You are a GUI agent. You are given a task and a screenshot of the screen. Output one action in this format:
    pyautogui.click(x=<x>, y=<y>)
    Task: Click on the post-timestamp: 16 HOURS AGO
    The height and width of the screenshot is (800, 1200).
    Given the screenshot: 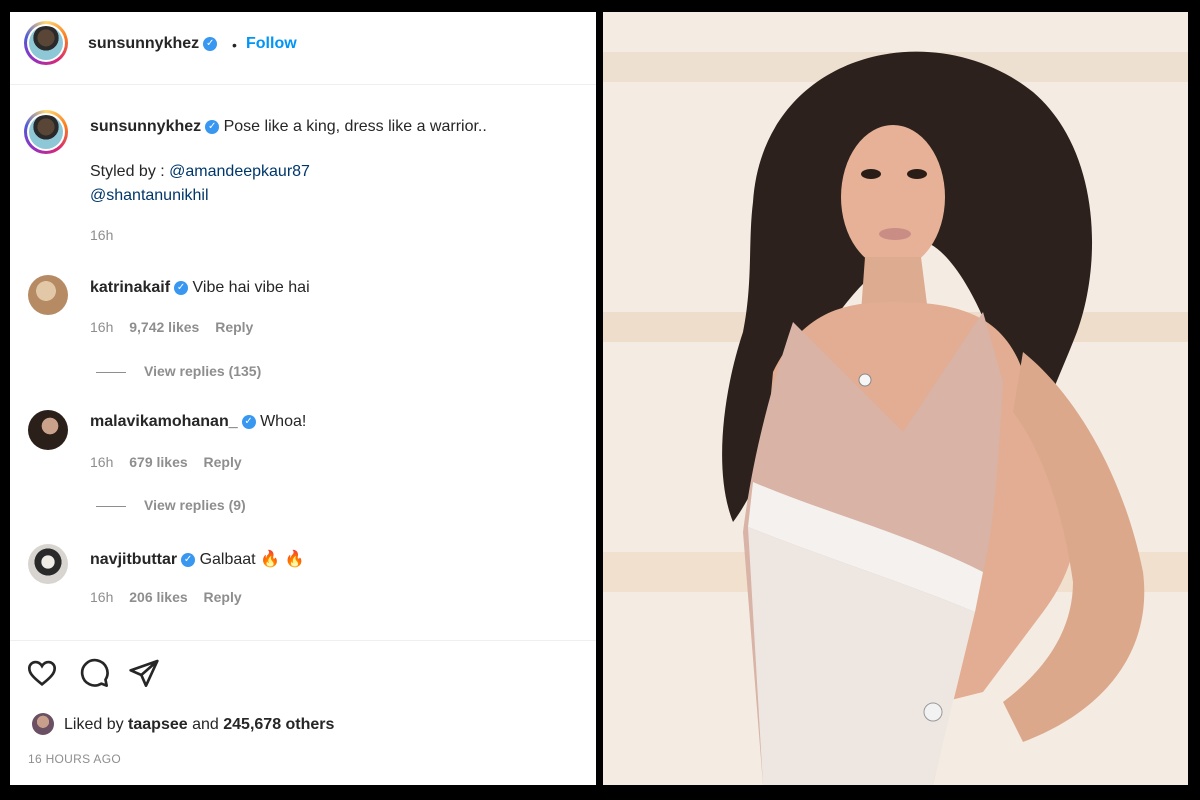 What is the action you would take?
    pyautogui.click(x=74, y=759)
    